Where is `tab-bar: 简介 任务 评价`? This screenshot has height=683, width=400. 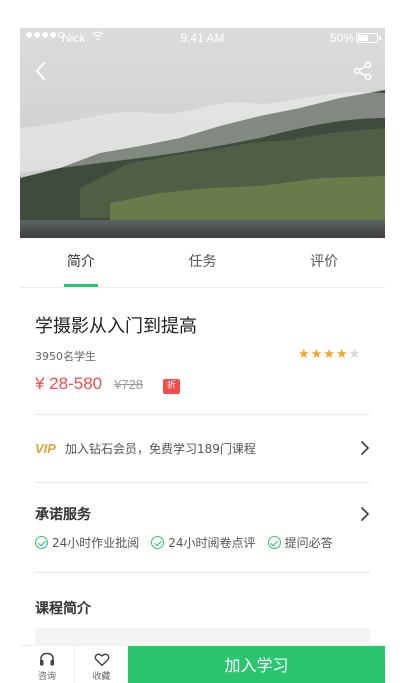
tab-bar: 简介 任务 评价 is located at coordinates (202, 263).